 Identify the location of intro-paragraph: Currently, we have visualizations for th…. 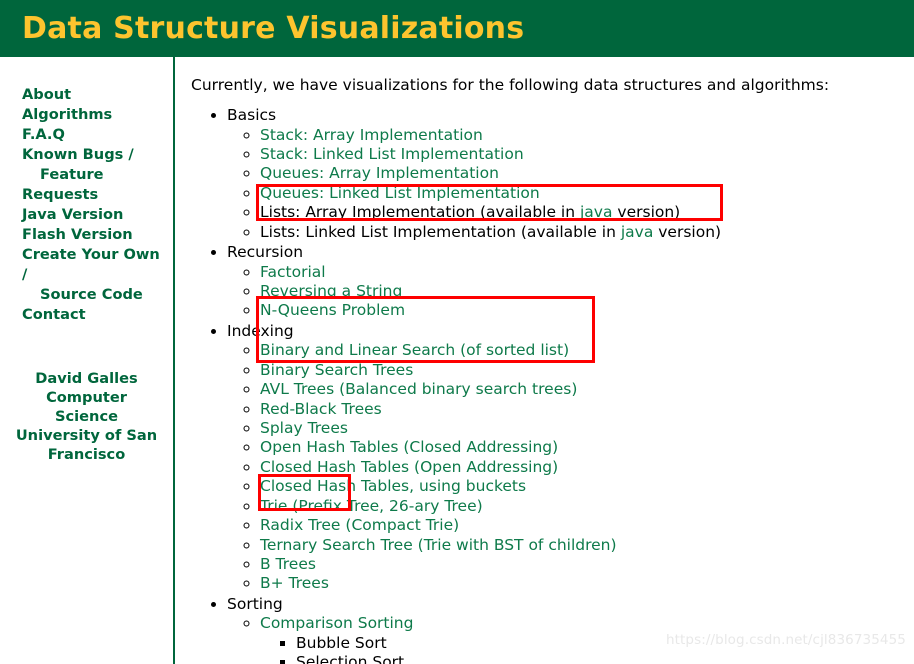
(510, 85).